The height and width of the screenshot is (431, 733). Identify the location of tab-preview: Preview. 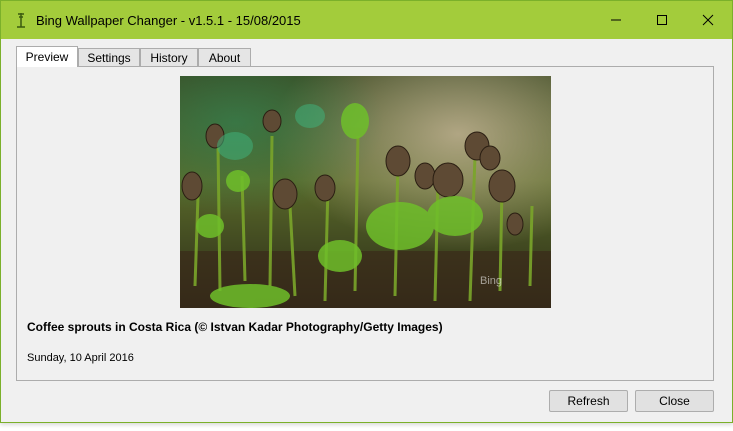
(47, 56).